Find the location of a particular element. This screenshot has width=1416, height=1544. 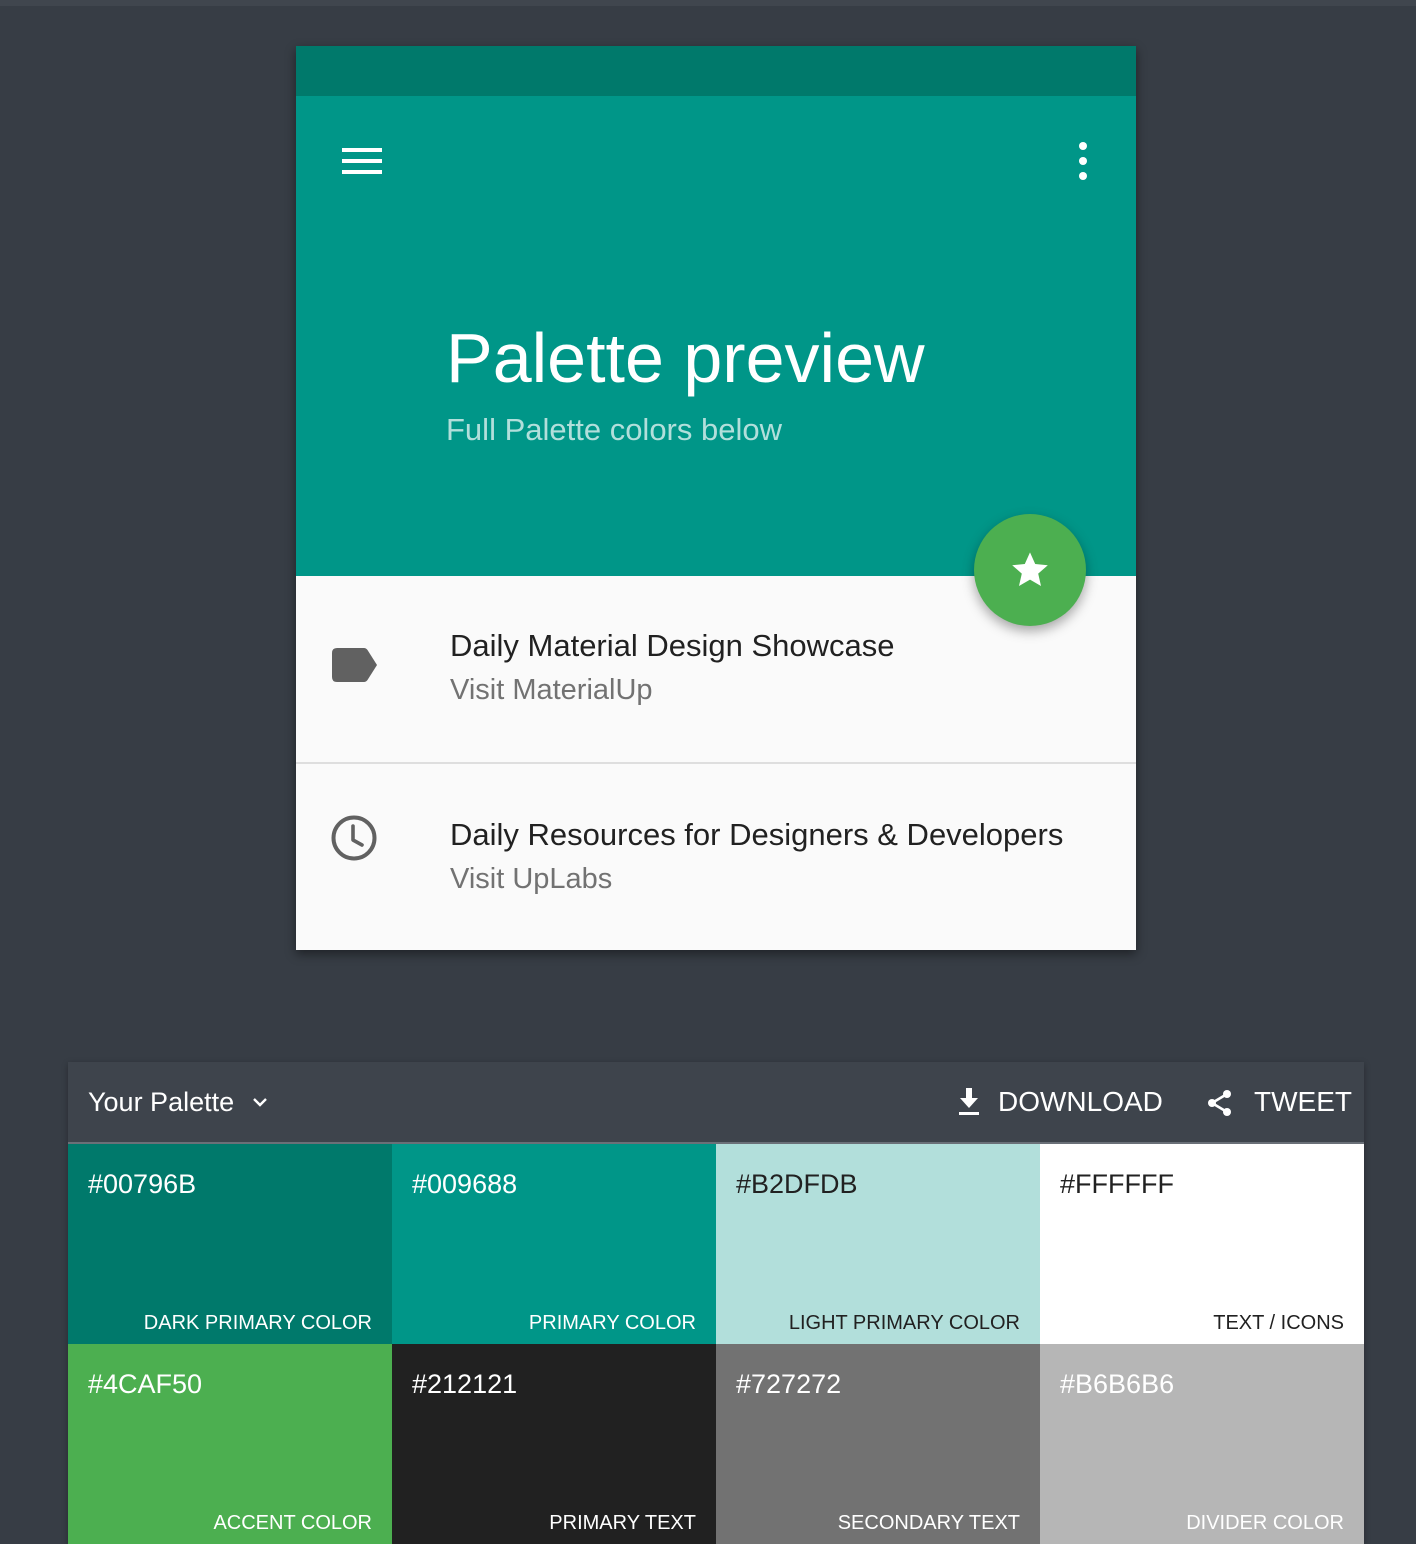

share-icon is located at coordinates (1219, 1103).